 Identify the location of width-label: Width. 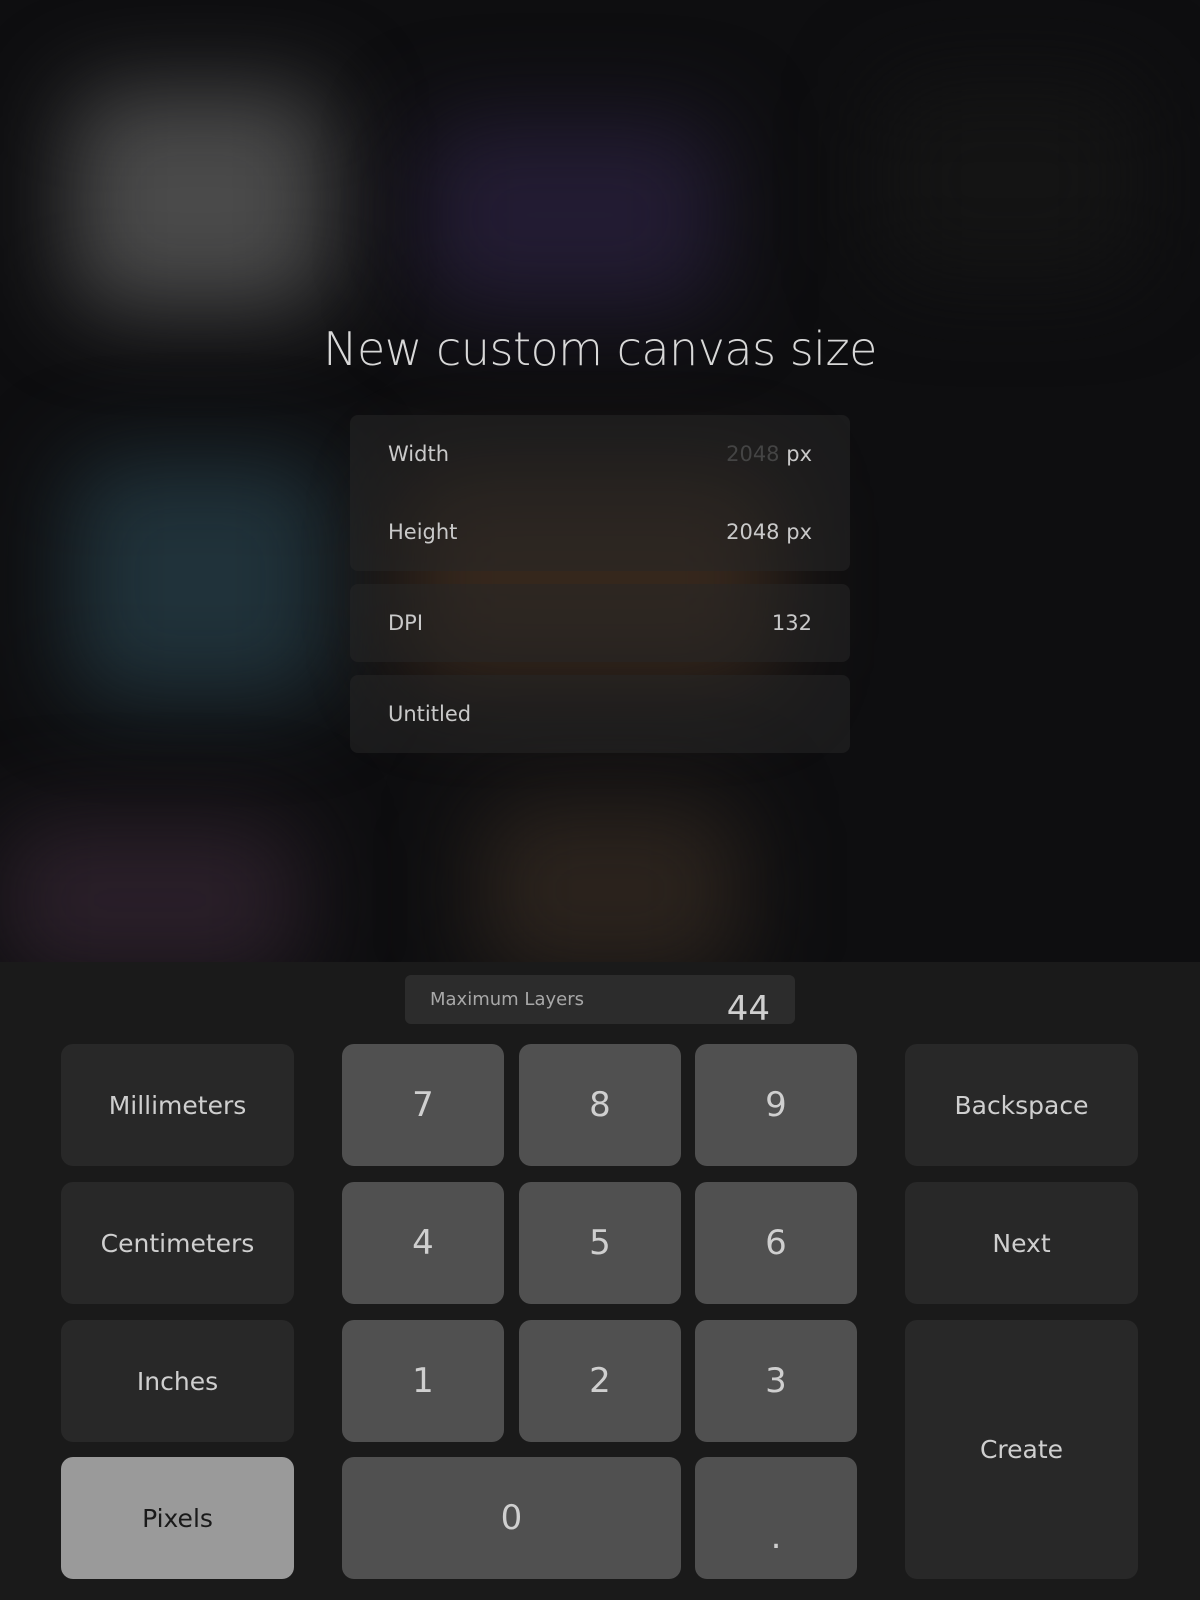
(419, 454).